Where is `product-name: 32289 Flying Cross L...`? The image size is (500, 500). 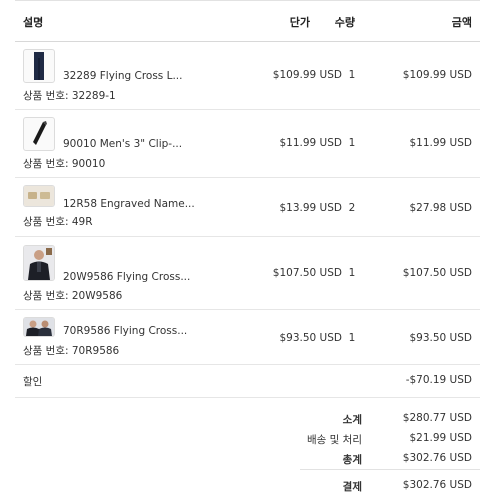 product-name: 32289 Flying Cross L... is located at coordinates (122, 76).